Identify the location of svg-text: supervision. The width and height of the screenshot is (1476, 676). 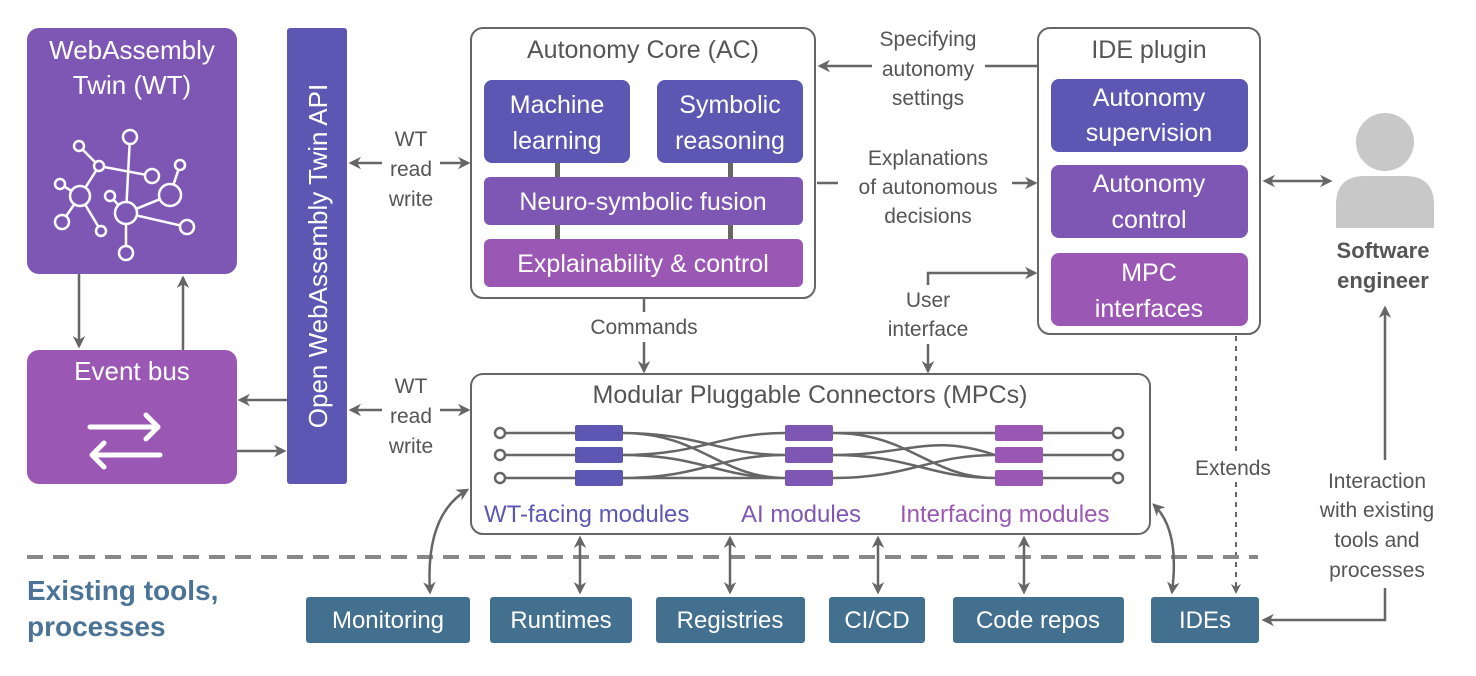
(1149, 133).